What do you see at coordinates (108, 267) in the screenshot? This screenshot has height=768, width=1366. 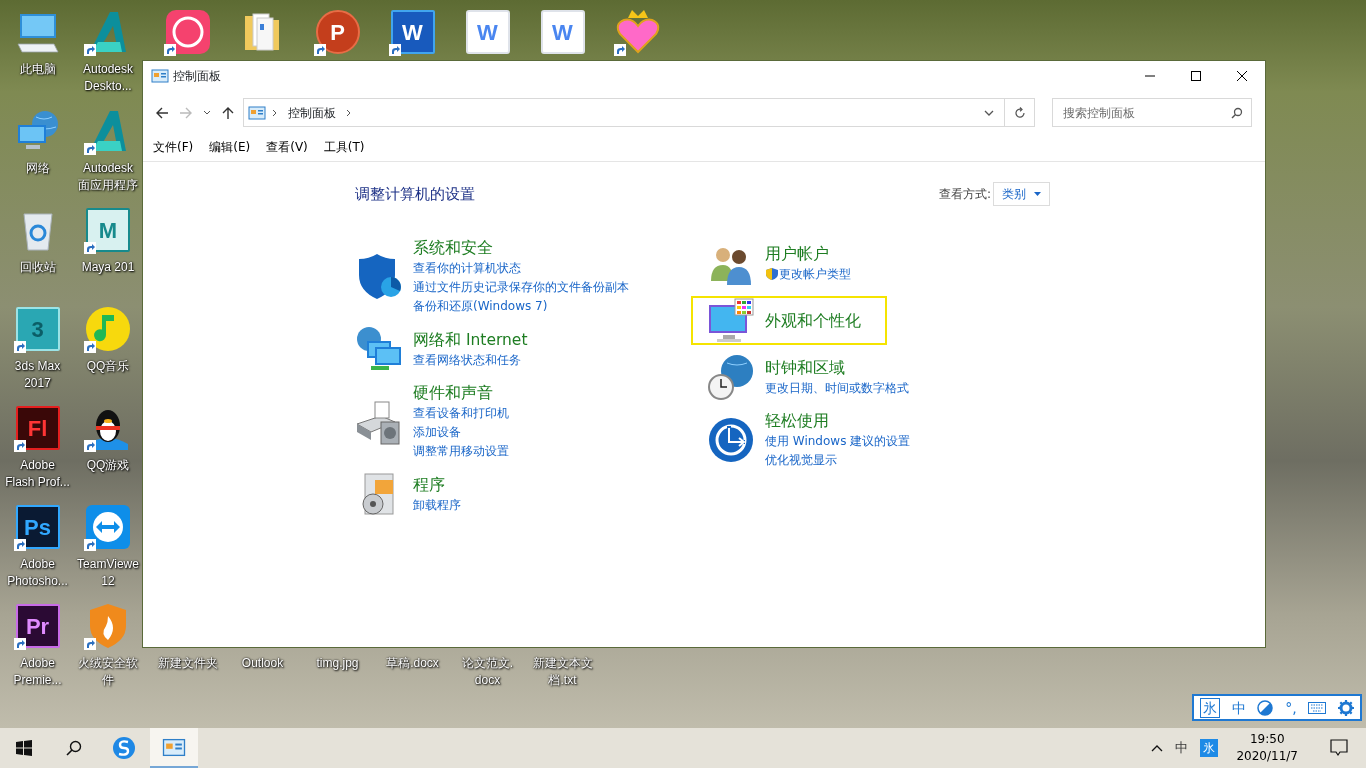 I see `icon-label: Maya 201` at bounding box center [108, 267].